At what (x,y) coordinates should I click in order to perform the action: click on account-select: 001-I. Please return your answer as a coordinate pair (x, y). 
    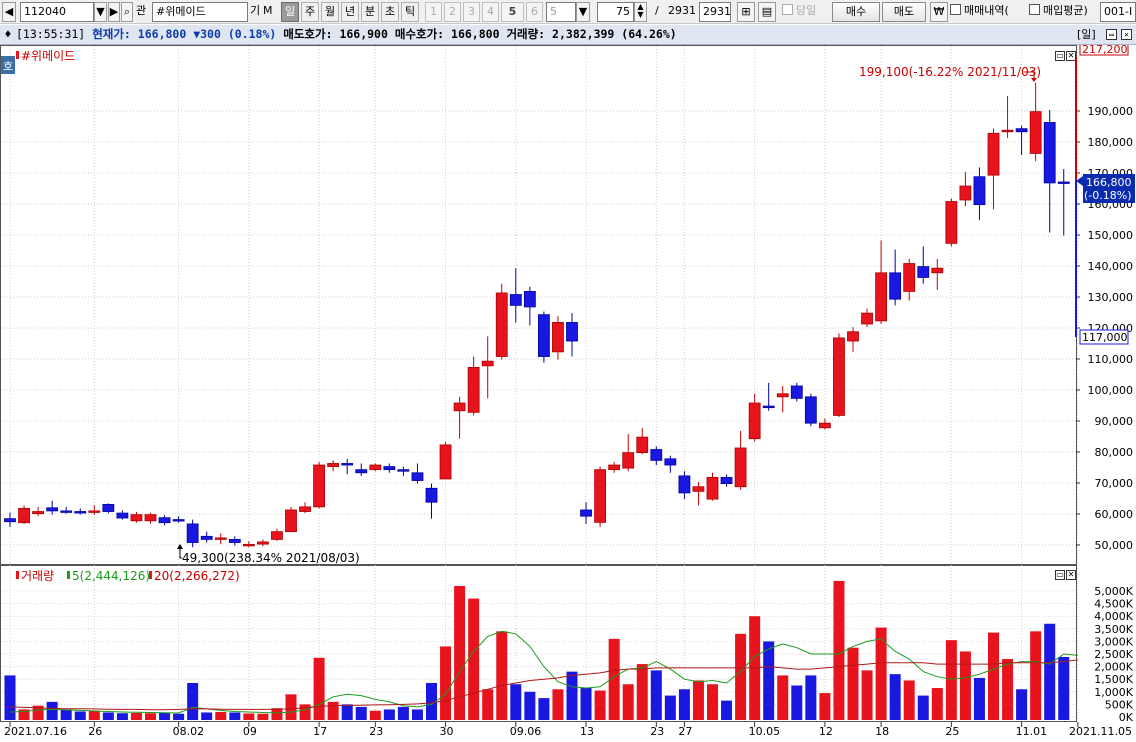
    Looking at the image, I should click on (1118, 12).